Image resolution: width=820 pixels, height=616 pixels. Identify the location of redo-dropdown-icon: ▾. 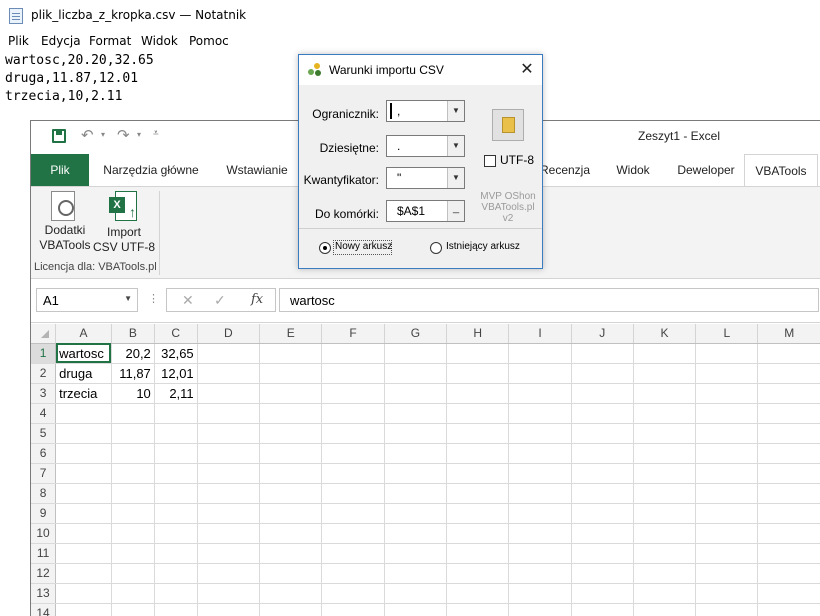
(139, 134).